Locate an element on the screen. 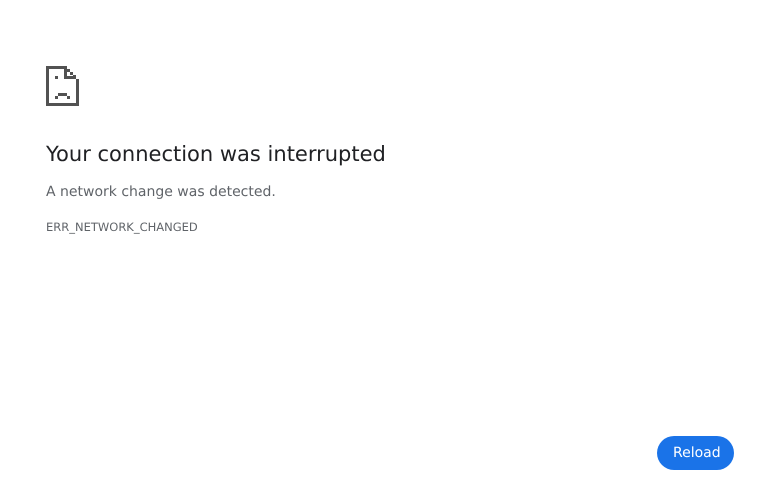 Image resolution: width=780 pixels, height=493 pixels. error-title: Your connection was interrupted is located at coordinates (216, 154).